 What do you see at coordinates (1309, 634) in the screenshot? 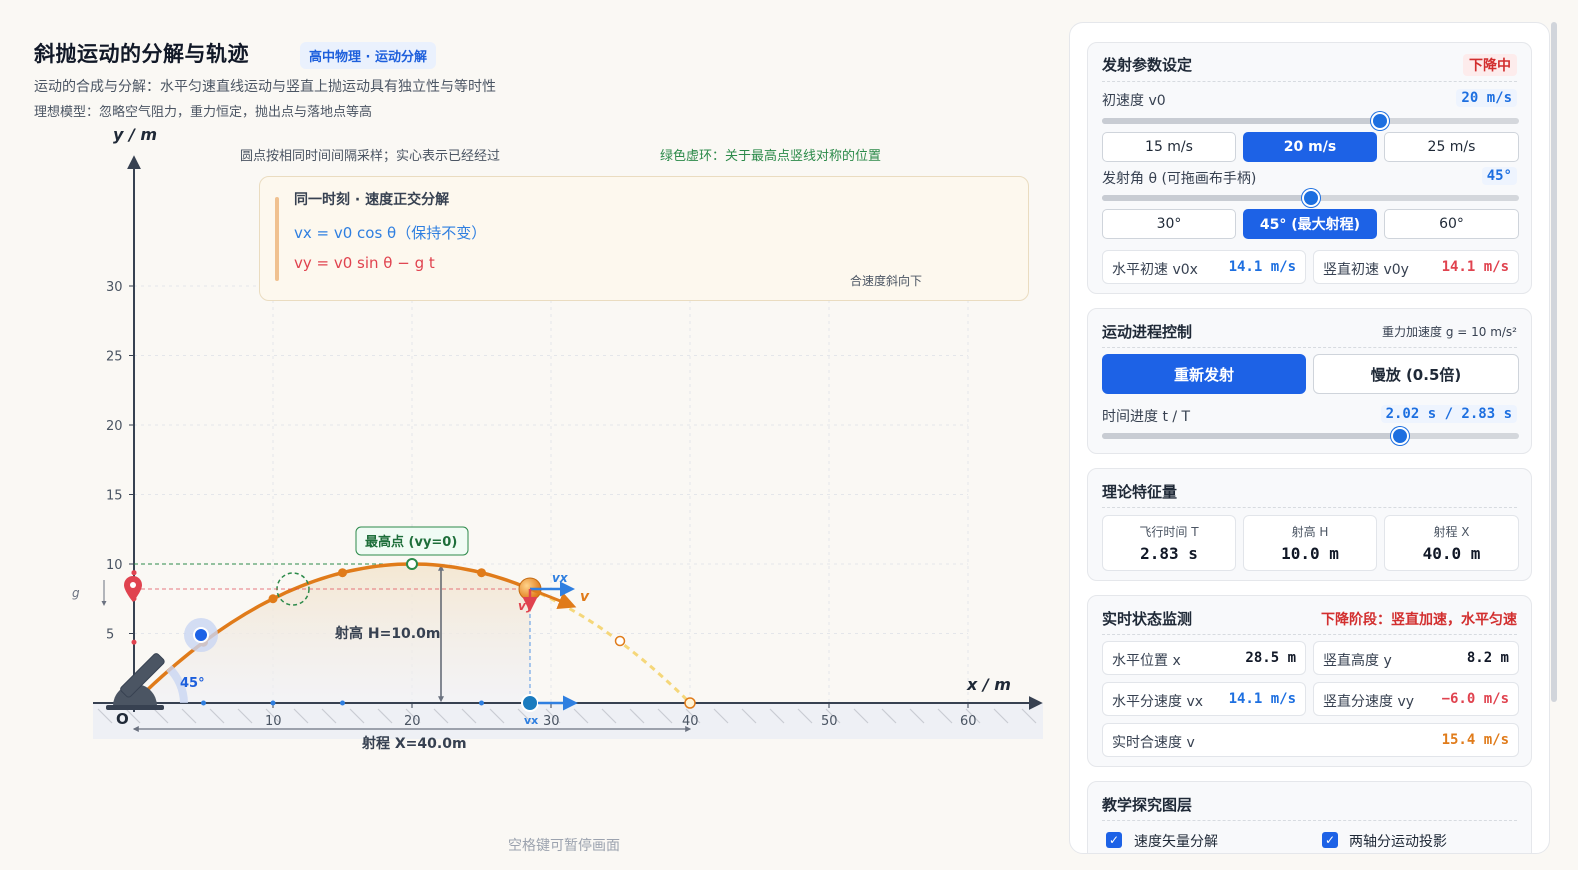
I see `divider` at bounding box center [1309, 634].